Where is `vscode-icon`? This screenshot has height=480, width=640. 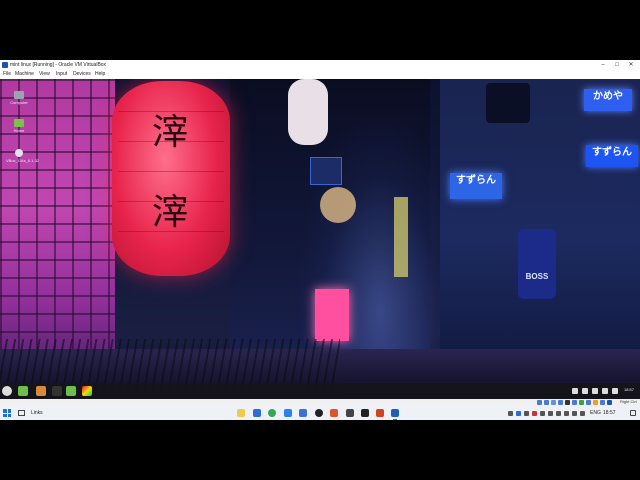 vscode-icon is located at coordinates (288, 413).